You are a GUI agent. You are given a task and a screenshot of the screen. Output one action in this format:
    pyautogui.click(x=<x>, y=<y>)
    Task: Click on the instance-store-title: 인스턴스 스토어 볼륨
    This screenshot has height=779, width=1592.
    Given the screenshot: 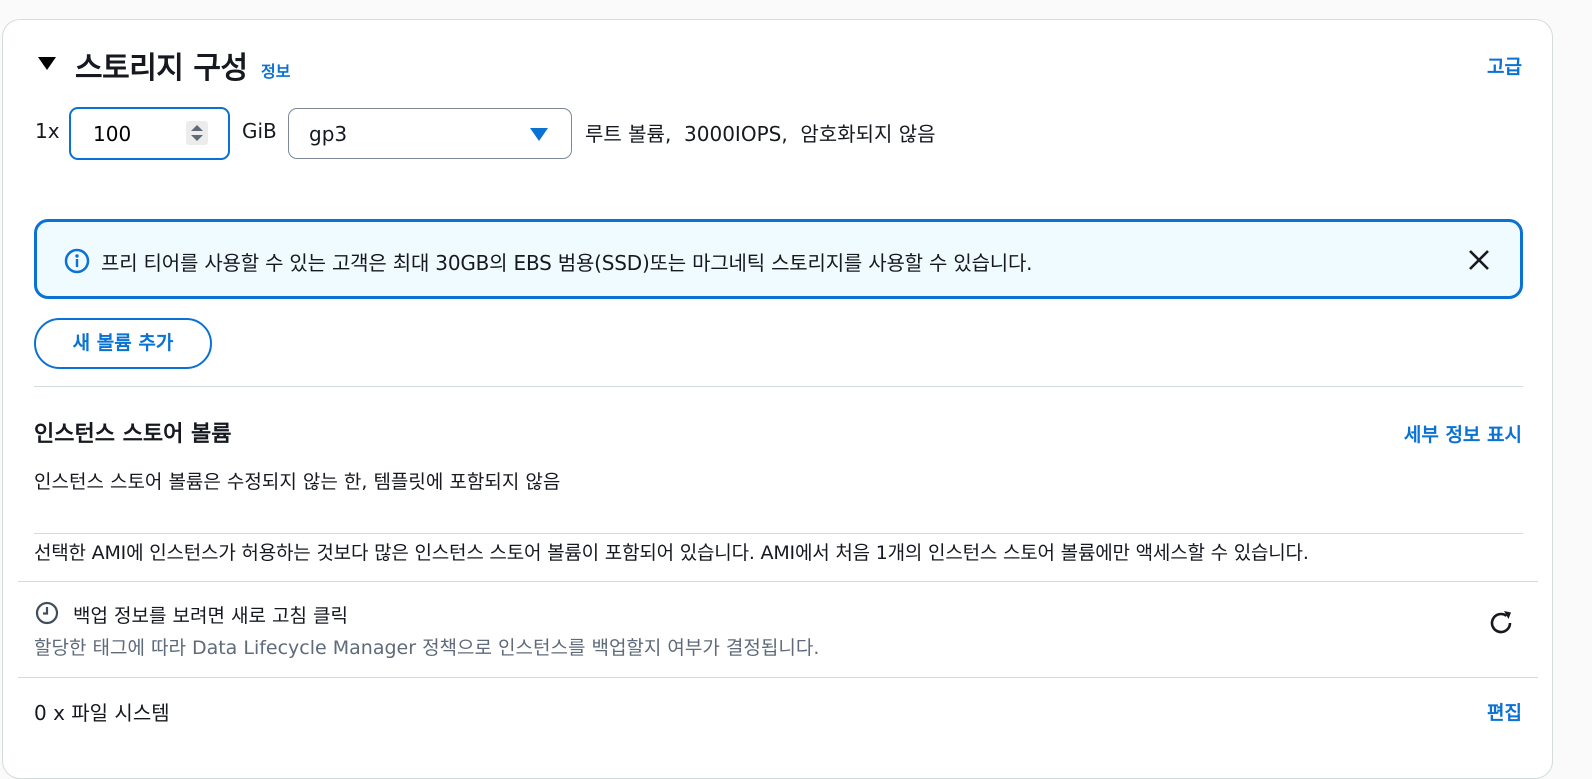 What is the action you would take?
    pyautogui.click(x=133, y=434)
    